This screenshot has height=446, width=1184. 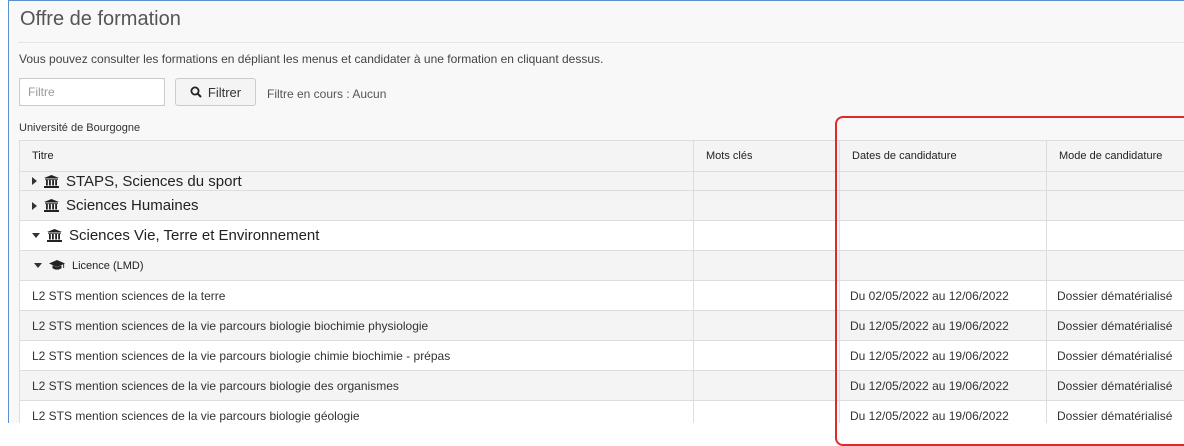 I want to click on column-header-dates: Dates de candidature, so click(x=943, y=156).